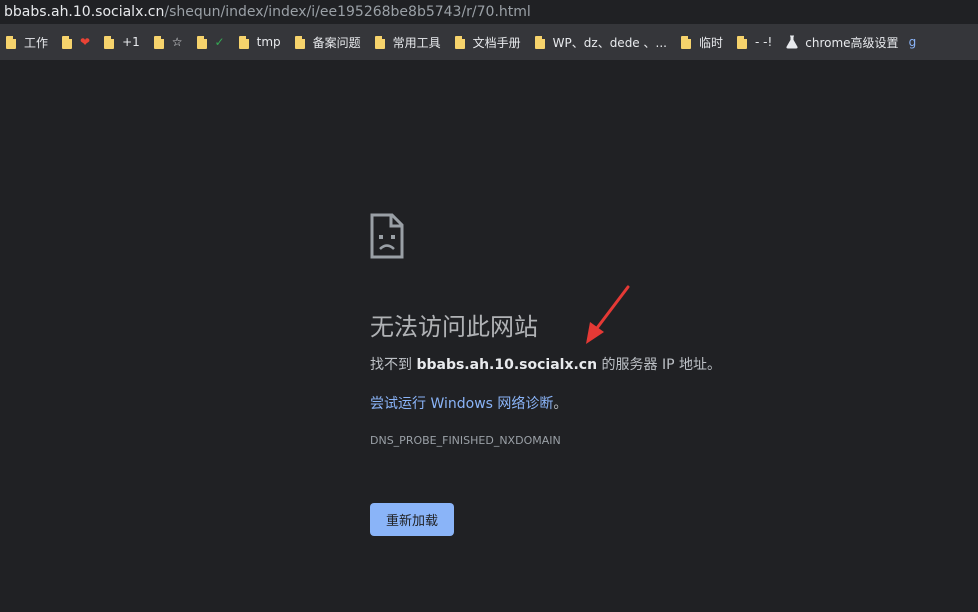  What do you see at coordinates (336, 42) in the screenshot?
I see `bookmark-label: 备案问题` at bounding box center [336, 42].